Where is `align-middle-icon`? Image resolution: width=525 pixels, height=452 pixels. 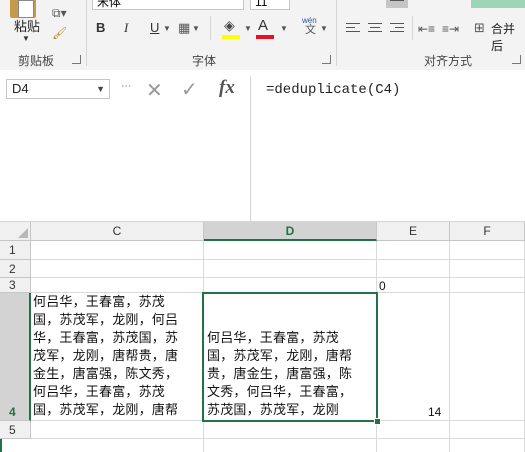
align-middle-icon is located at coordinates (375, 3).